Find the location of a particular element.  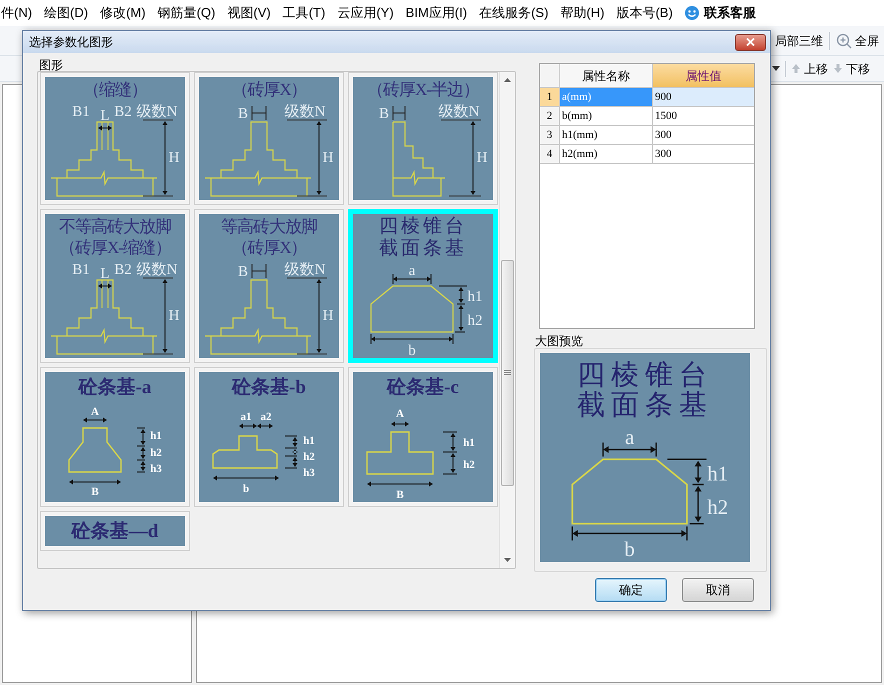

menu-item: 钢筋量(Q) is located at coordinates (186, 13).